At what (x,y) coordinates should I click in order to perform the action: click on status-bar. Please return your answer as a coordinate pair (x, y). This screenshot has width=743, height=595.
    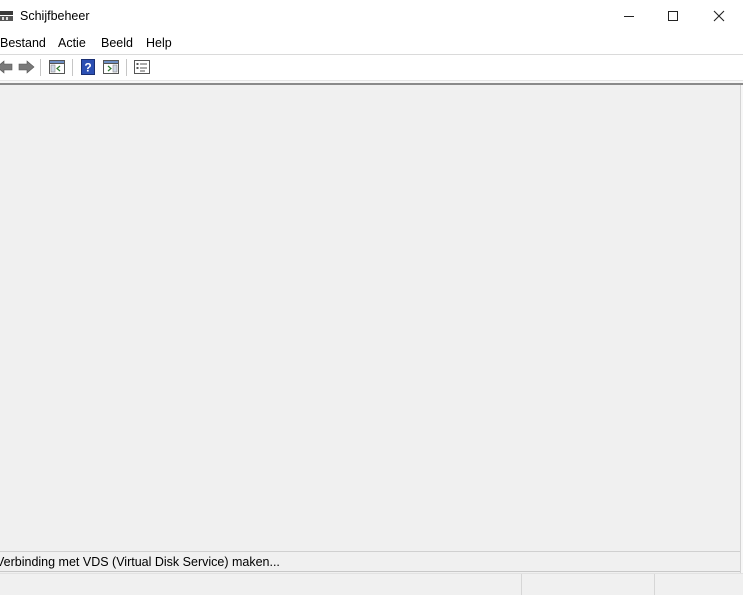
    Looking at the image, I should click on (371, 584).